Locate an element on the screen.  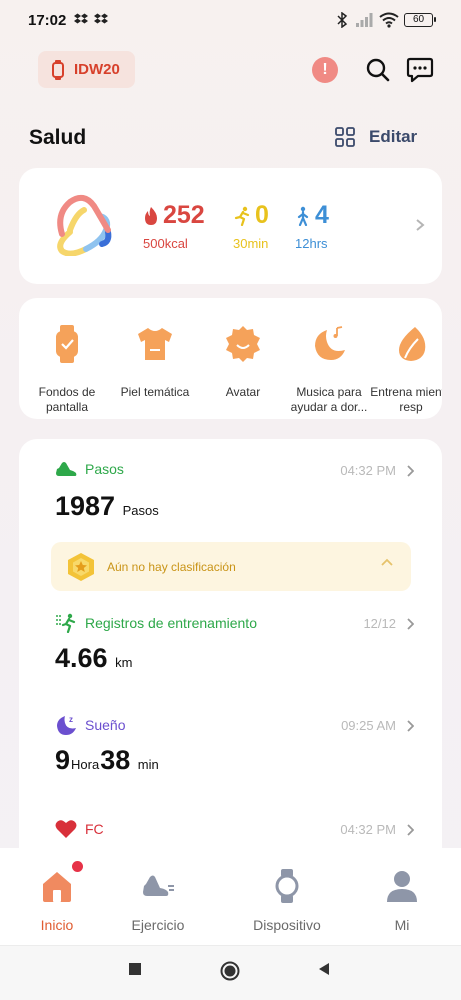
leaf-icon is located at coordinates (412, 344).